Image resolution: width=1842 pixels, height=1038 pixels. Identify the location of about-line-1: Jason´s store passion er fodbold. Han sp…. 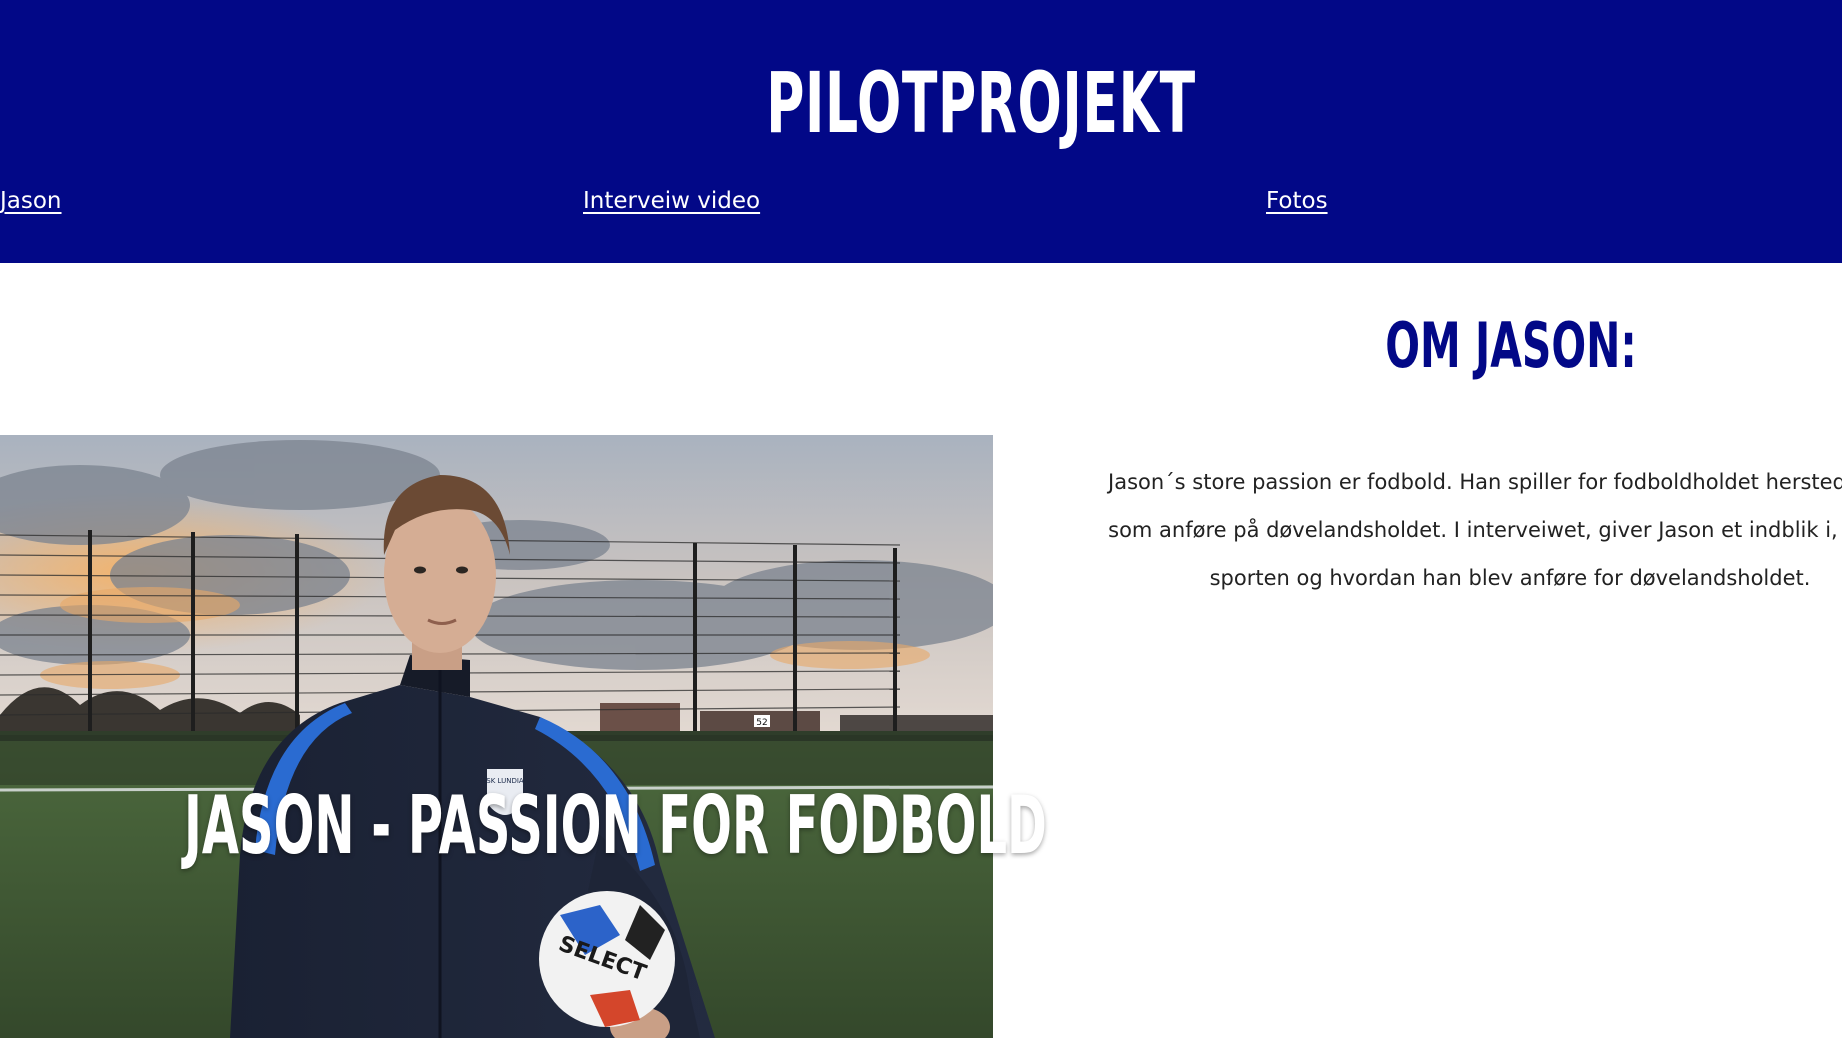
(1475, 482).